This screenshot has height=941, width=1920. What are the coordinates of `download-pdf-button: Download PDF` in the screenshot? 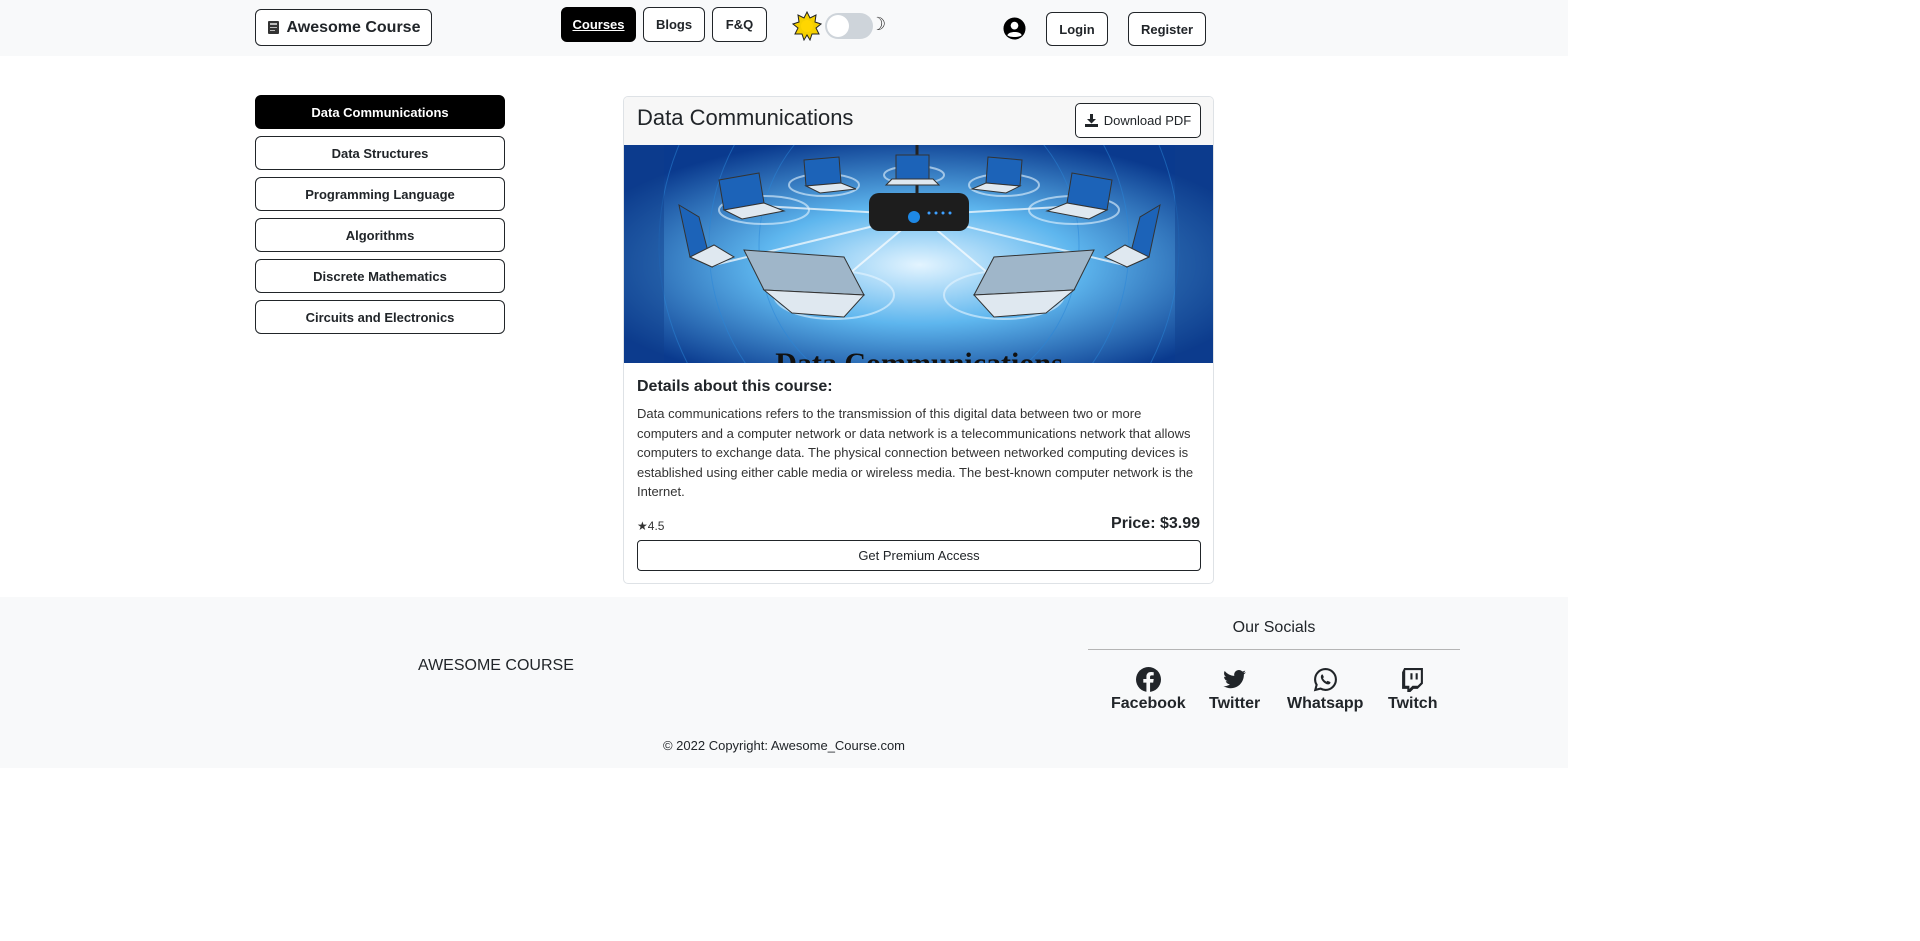 It's located at (1138, 120).